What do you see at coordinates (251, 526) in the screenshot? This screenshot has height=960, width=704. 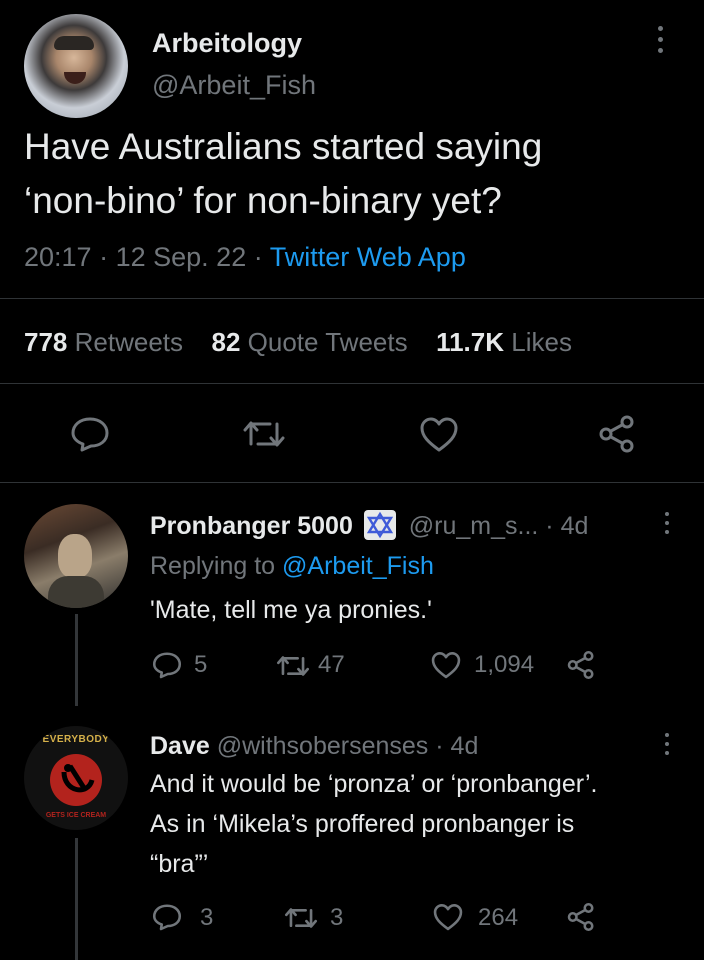 I see `reply-display-name: Pronbanger 5000` at bounding box center [251, 526].